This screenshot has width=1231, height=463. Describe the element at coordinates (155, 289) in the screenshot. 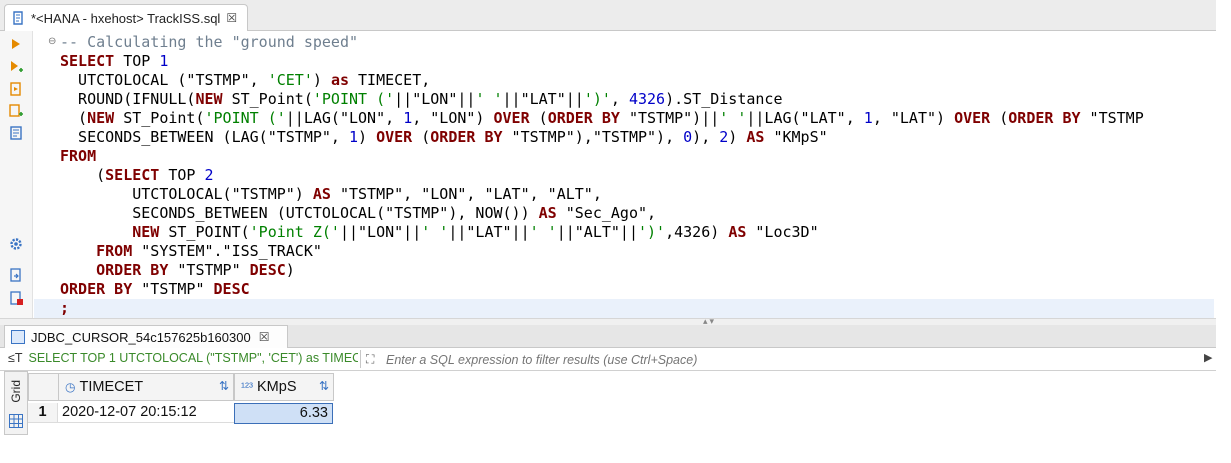

I see `code-line: ORDER BY "TSTMP" DESC` at that location.